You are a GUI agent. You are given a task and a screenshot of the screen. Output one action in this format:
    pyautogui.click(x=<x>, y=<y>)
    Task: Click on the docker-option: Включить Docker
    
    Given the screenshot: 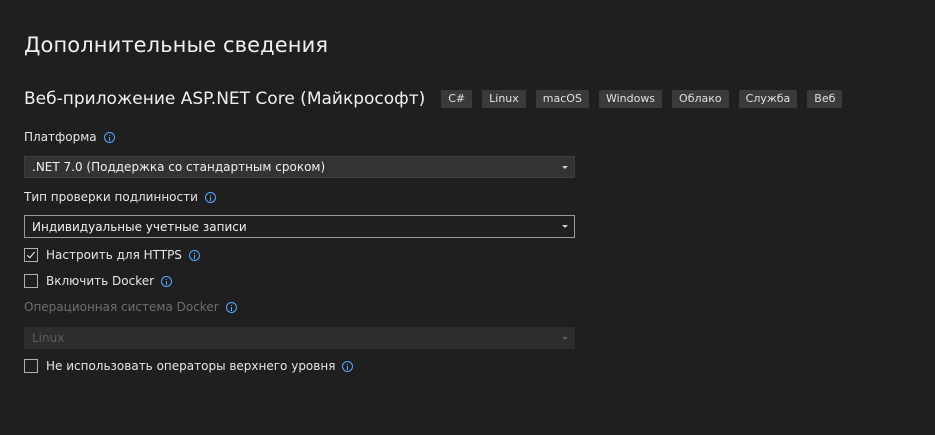 What is the action you would take?
    pyautogui.click(x=98, y=281)
    